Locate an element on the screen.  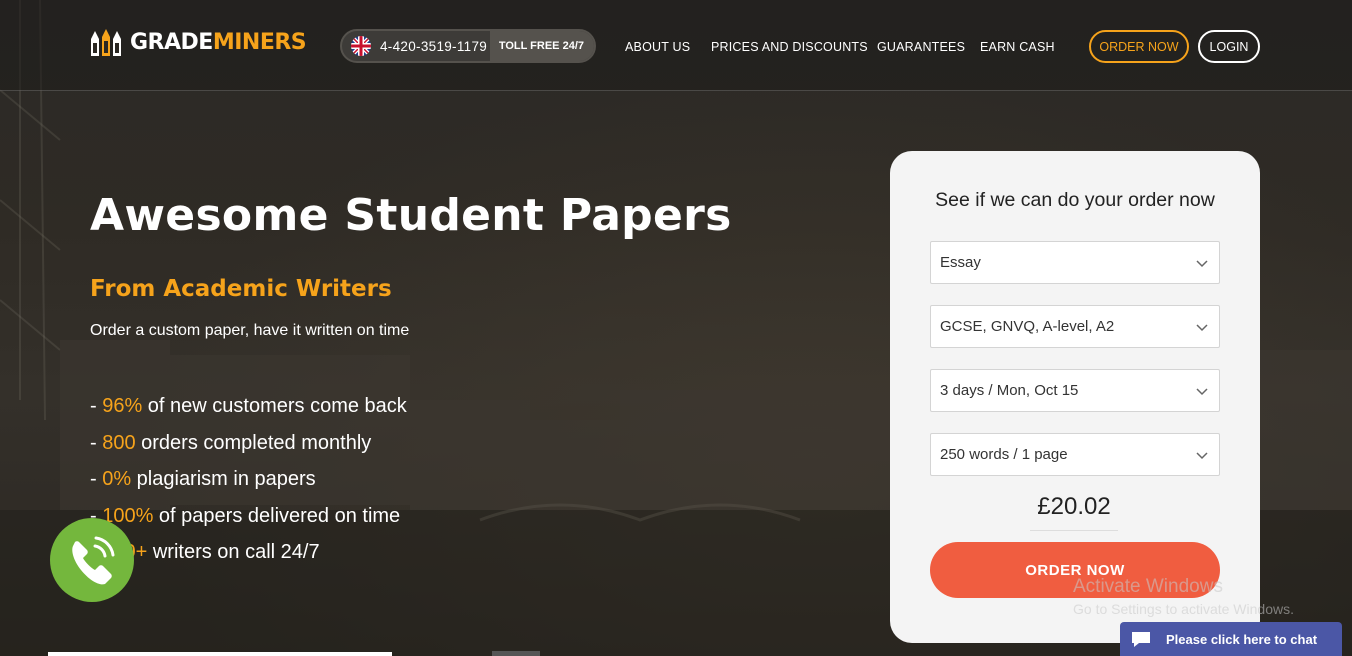
stat-text: writers on call 24/7 is located at coordinates (233, 552).